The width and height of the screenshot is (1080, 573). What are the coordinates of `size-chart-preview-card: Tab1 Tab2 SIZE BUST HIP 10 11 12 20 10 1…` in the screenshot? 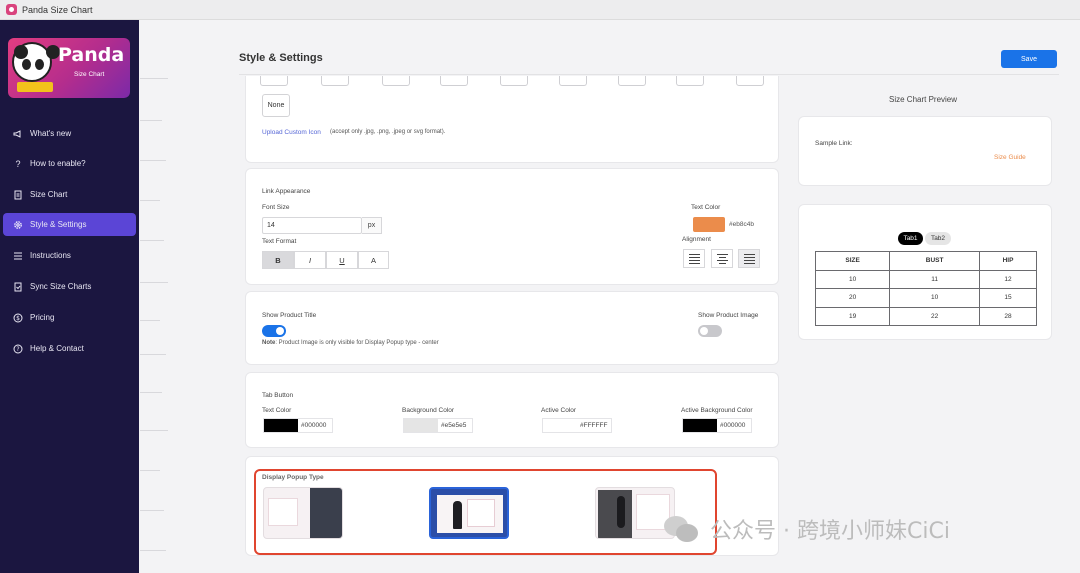 It's located at (925, 272).